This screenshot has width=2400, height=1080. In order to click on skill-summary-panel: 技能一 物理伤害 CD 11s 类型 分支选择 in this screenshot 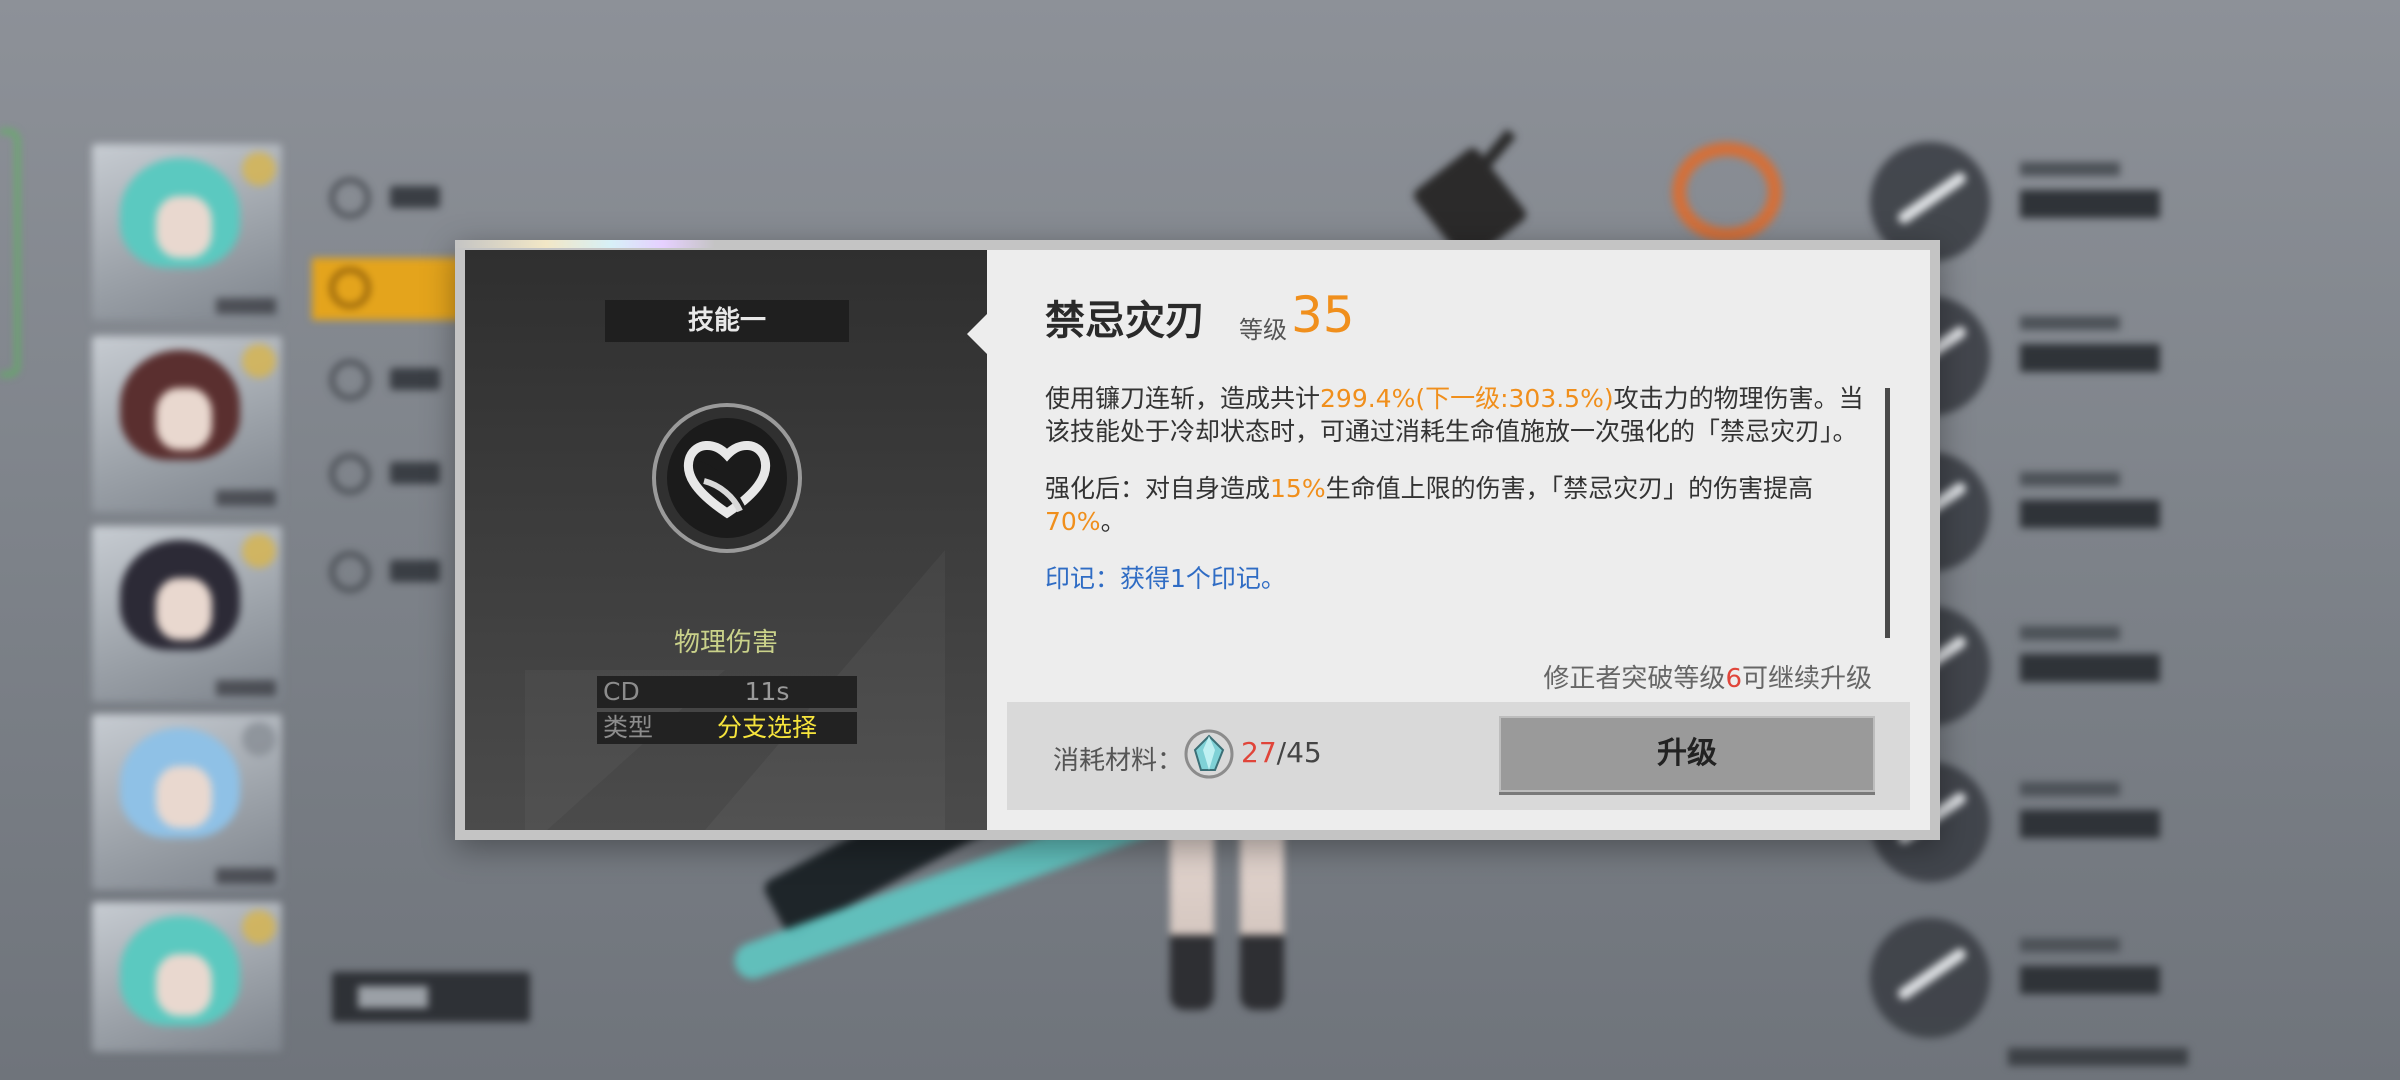, I will do `click(726, 540)`.